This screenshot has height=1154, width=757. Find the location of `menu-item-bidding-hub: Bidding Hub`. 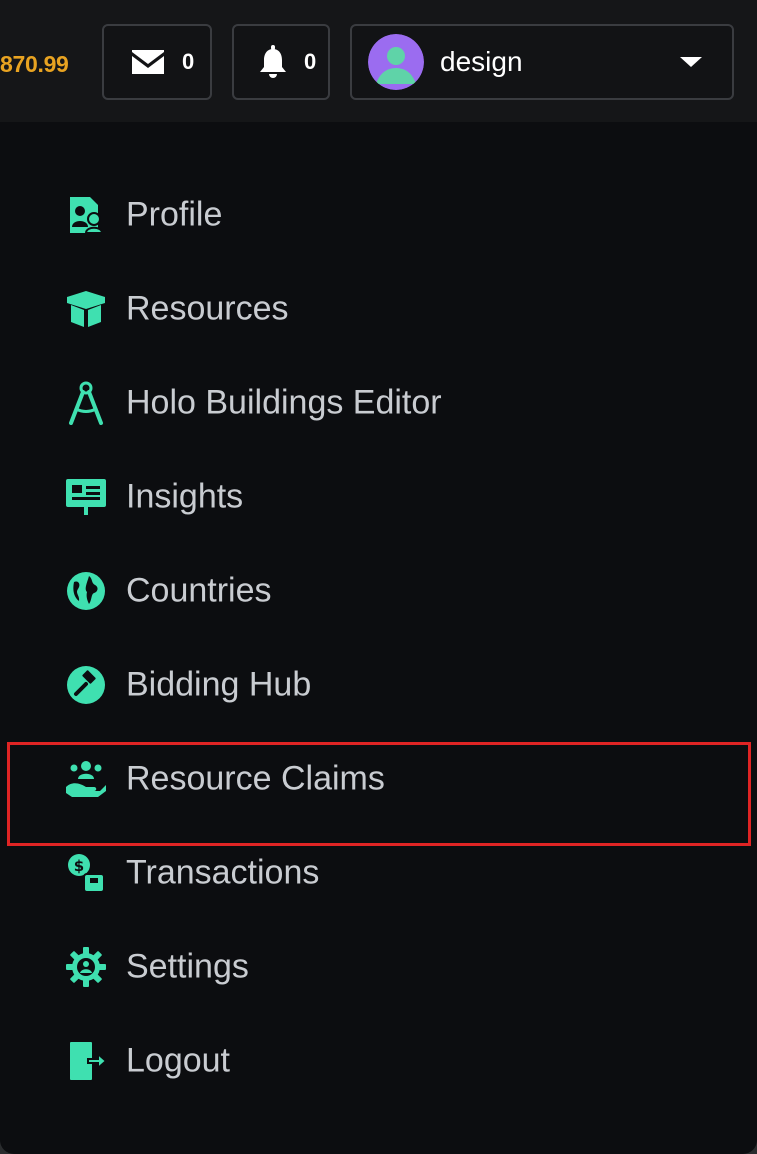

menu-item-bidding-hub: Bidding Hub is located at coordinates (378, 685).